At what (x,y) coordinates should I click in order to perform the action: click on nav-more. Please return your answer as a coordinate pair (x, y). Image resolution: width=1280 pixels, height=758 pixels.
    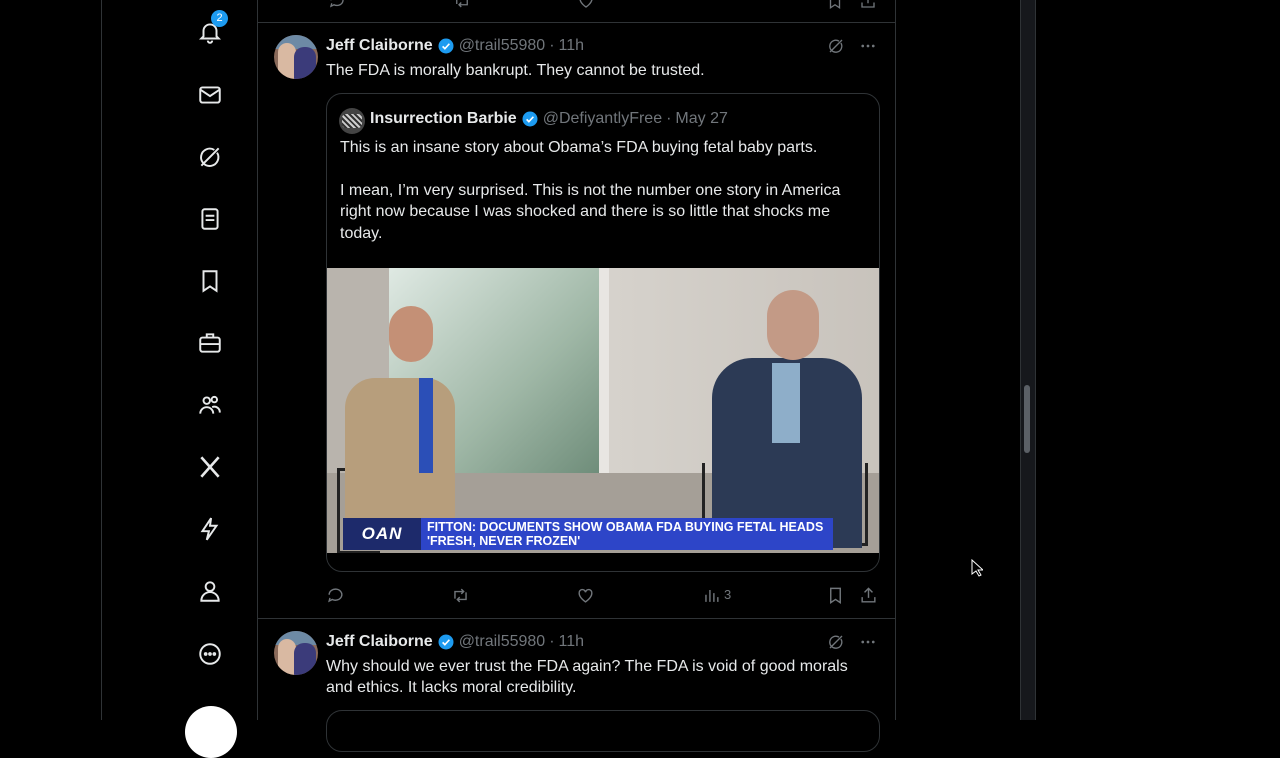
    Looking at the image, I should click on (210, 654).